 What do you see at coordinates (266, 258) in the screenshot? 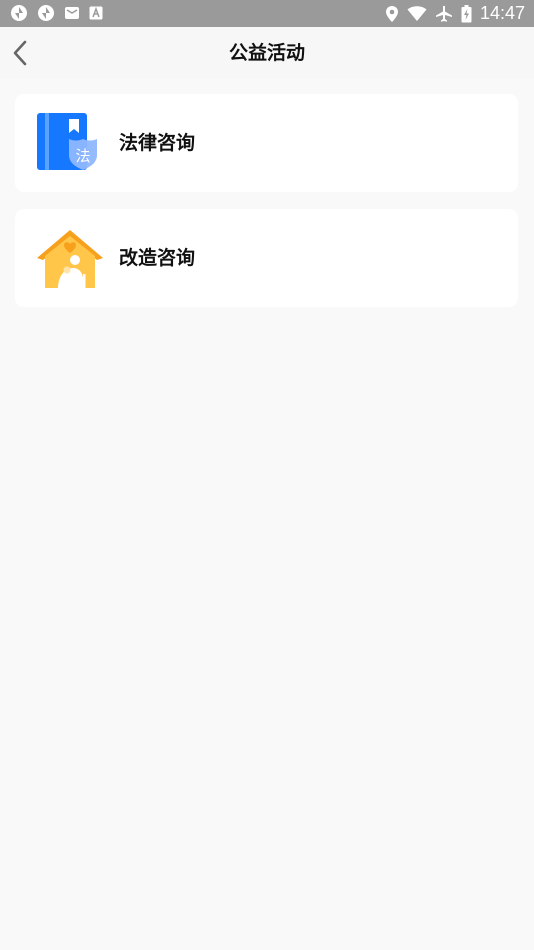
I see `list-item-renovation-consultation: 改造咨询` at bounding box center [266, 258].